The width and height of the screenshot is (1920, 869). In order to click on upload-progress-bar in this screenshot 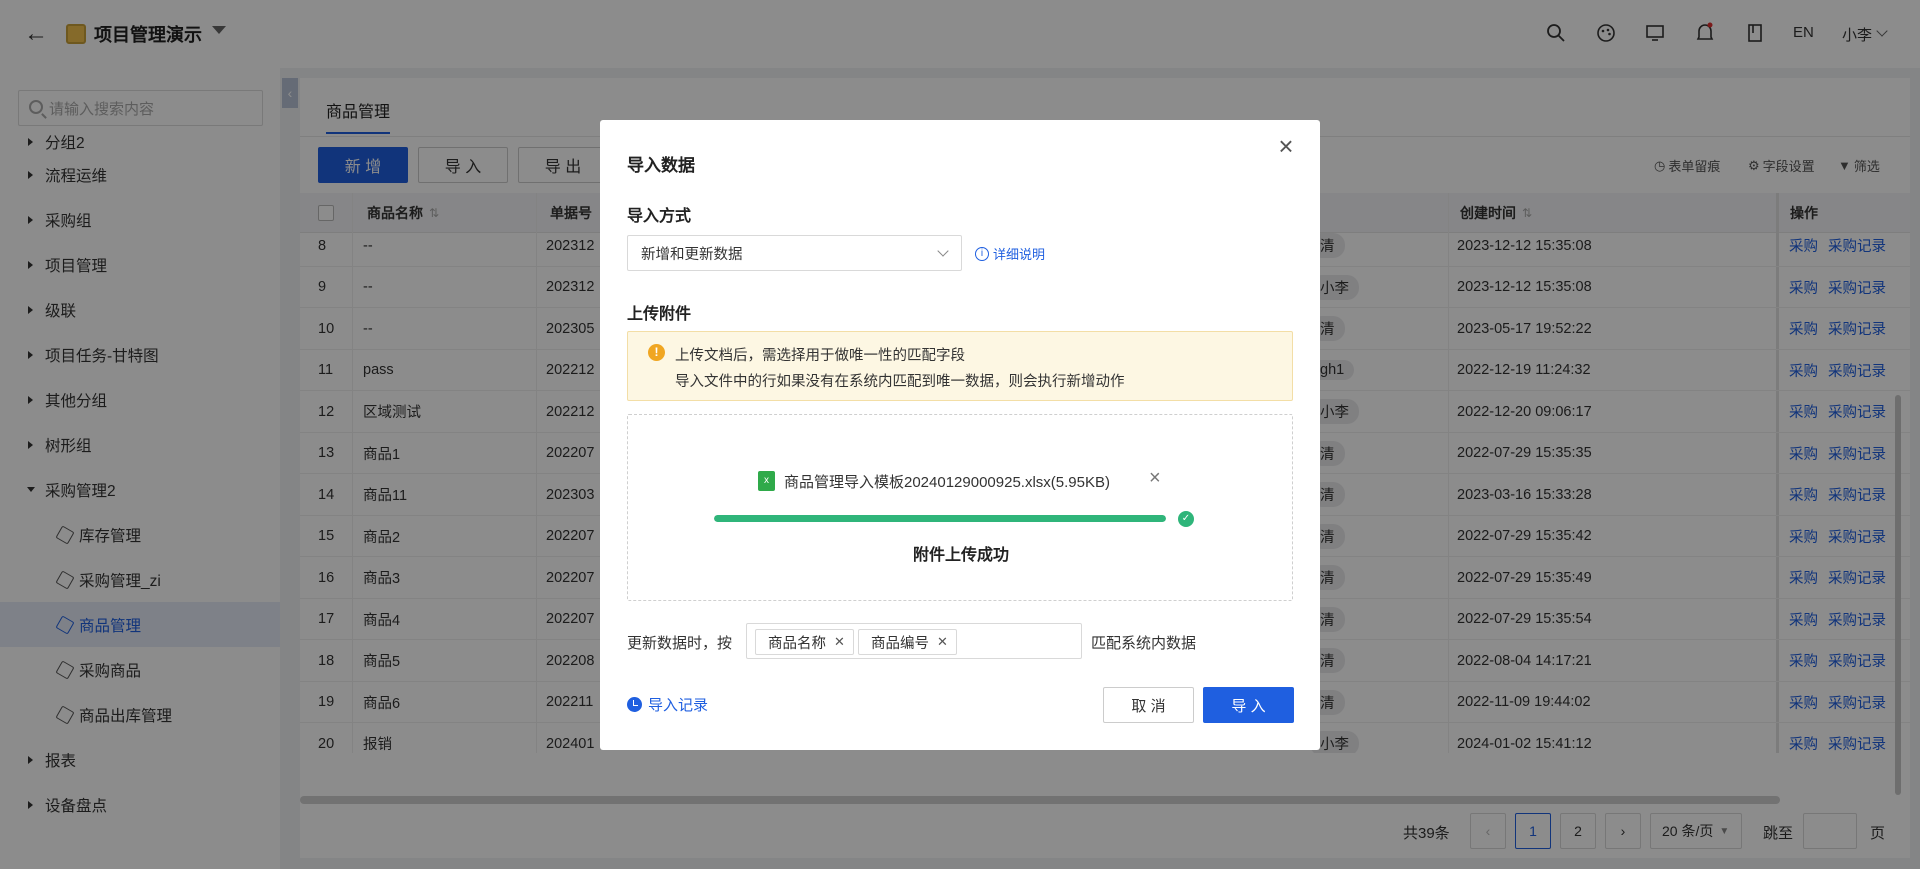, I will do `click(940, 518)`.